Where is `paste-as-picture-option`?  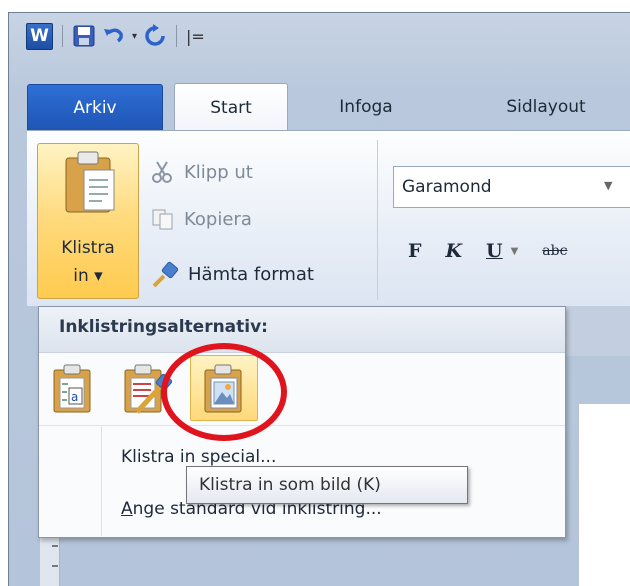 paste-as-picture-option is located at coordinates (224, 388).